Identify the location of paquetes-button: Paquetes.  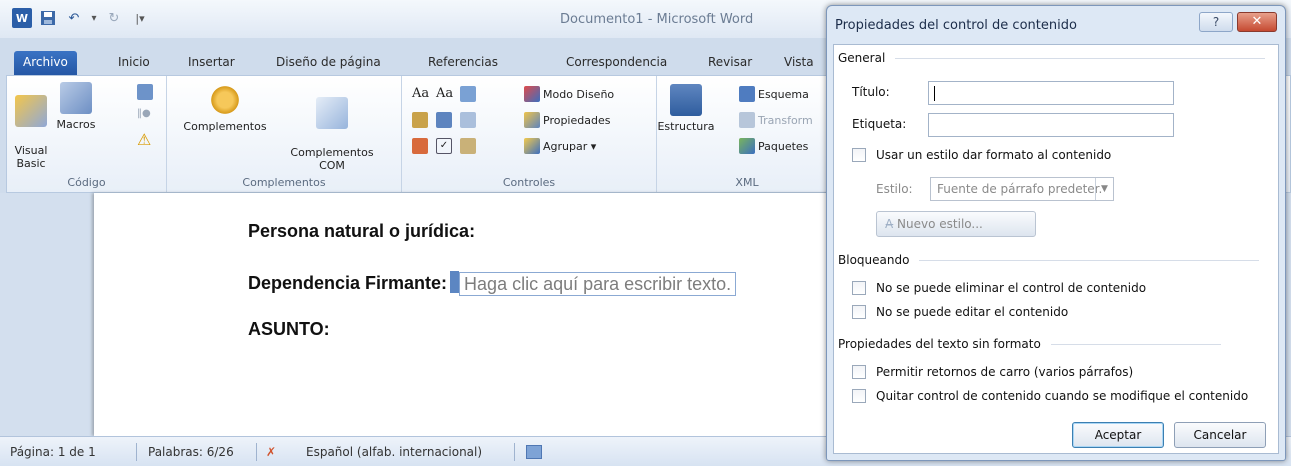
(773, 146).